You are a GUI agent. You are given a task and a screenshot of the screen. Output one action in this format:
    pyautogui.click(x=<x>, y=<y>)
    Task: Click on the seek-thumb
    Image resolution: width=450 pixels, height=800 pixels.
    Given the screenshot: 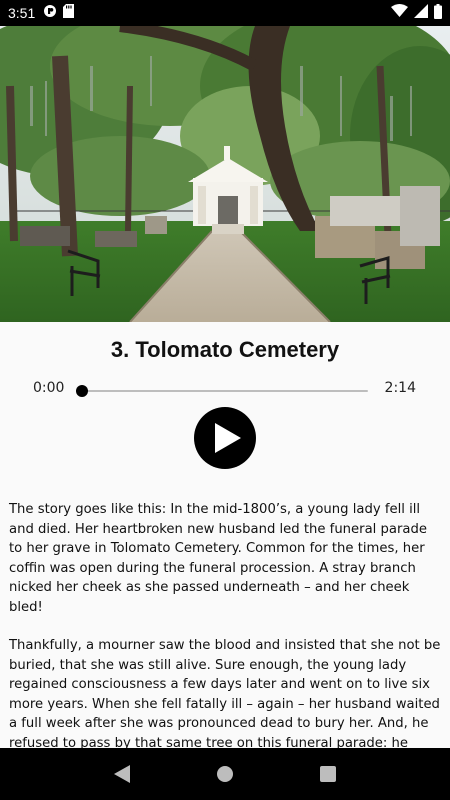 What is the action you would take?
    pyautogui.click(x=82, y=391)
    